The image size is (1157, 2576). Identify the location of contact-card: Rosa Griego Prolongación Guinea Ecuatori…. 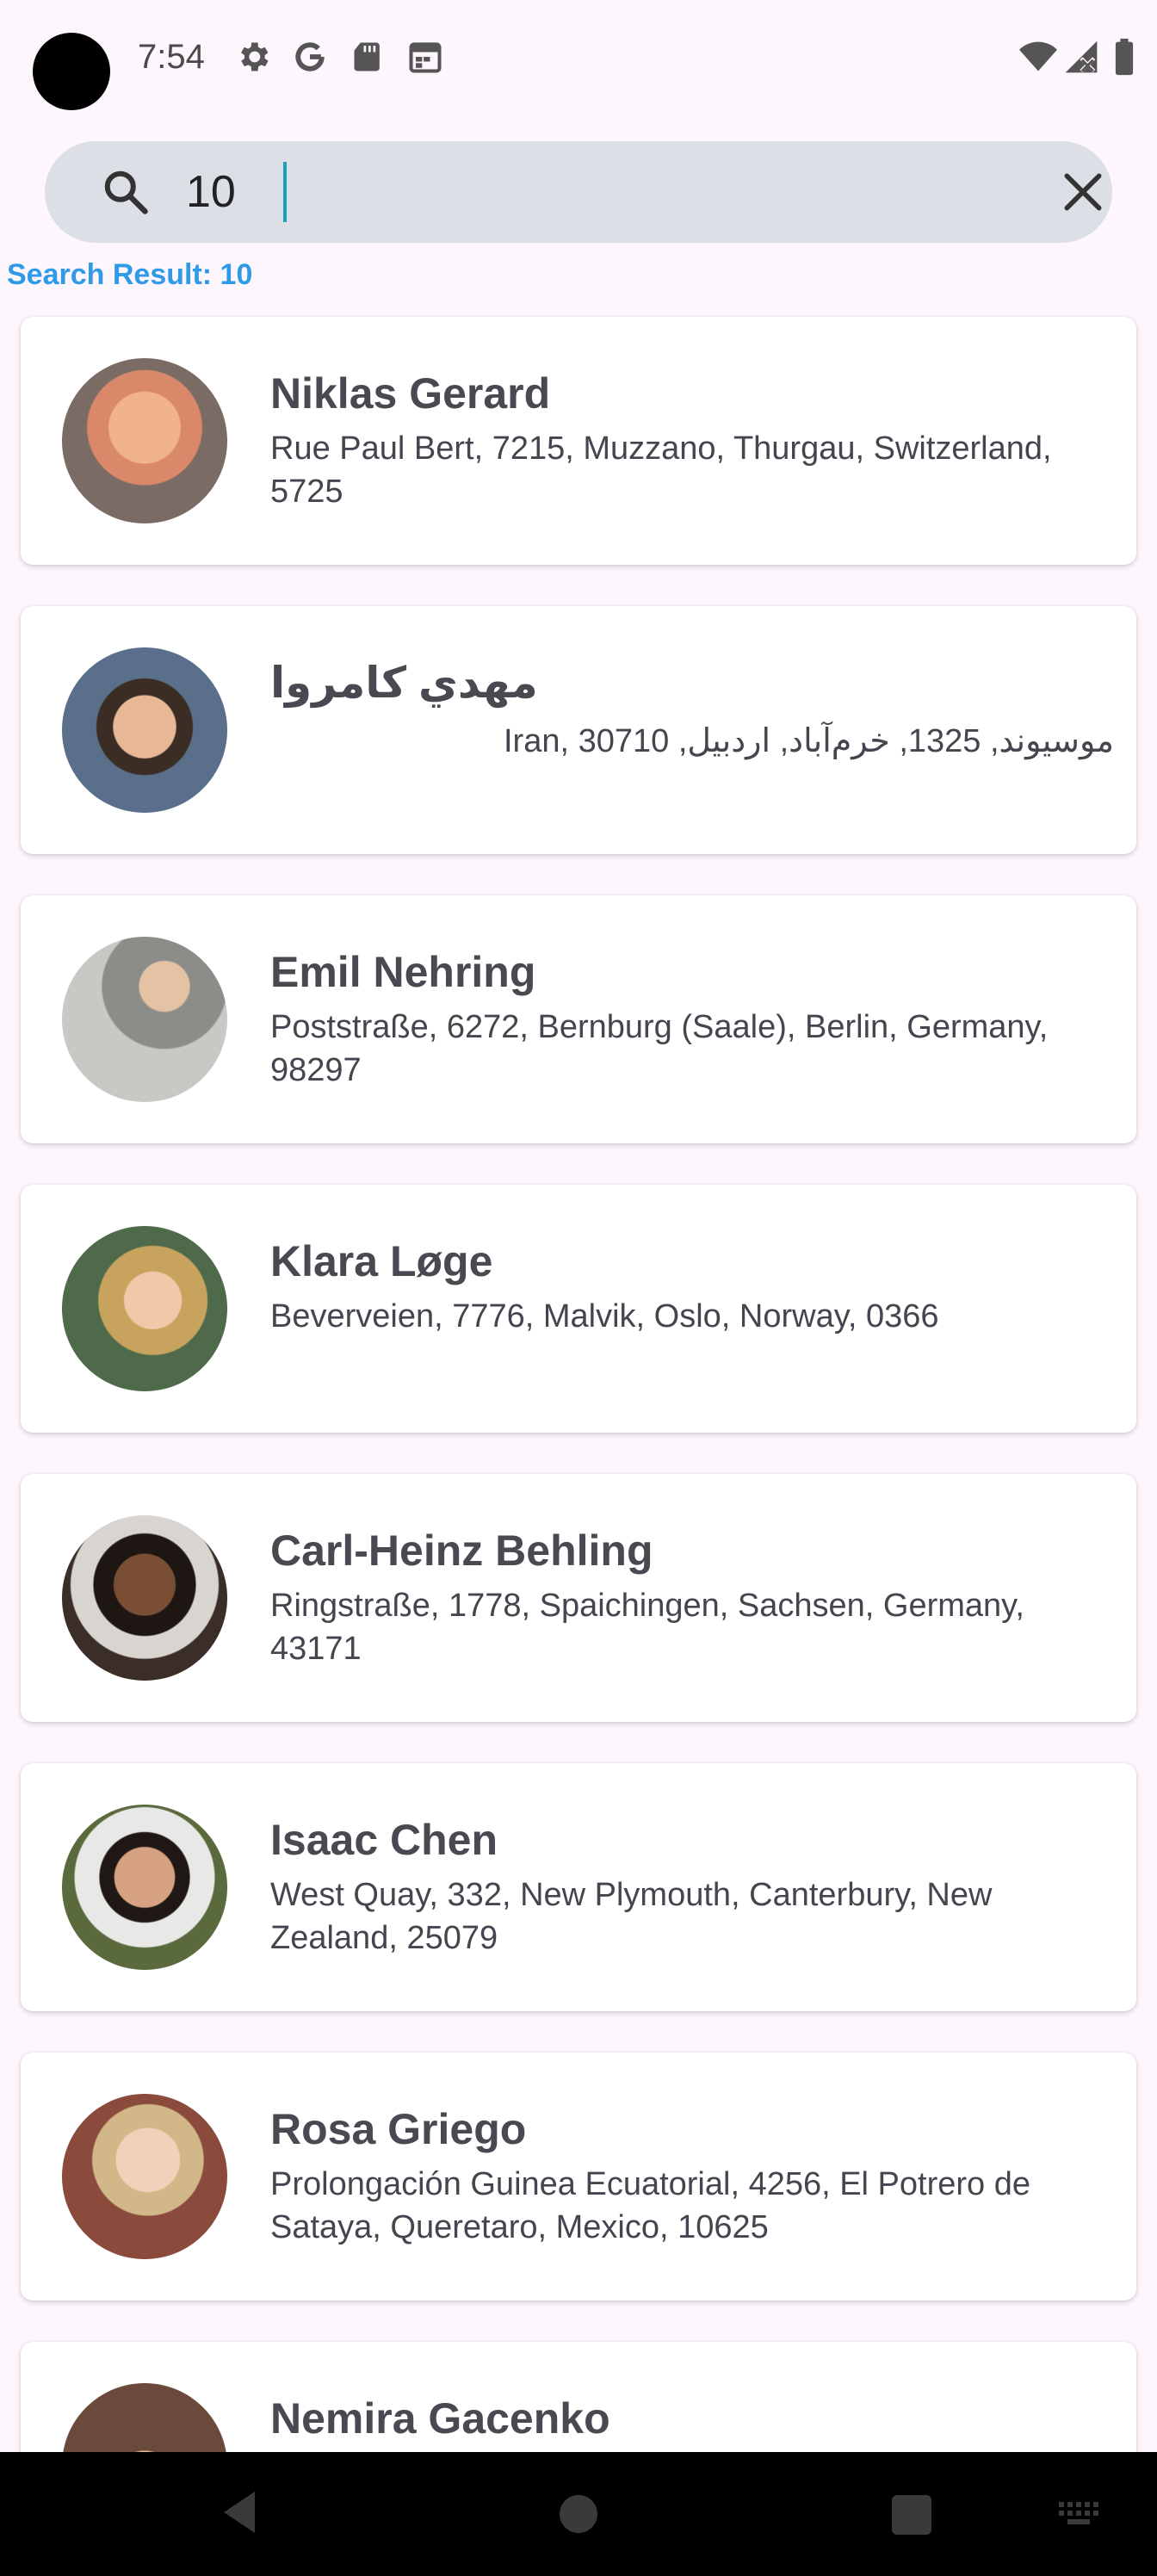
(579, 2176).